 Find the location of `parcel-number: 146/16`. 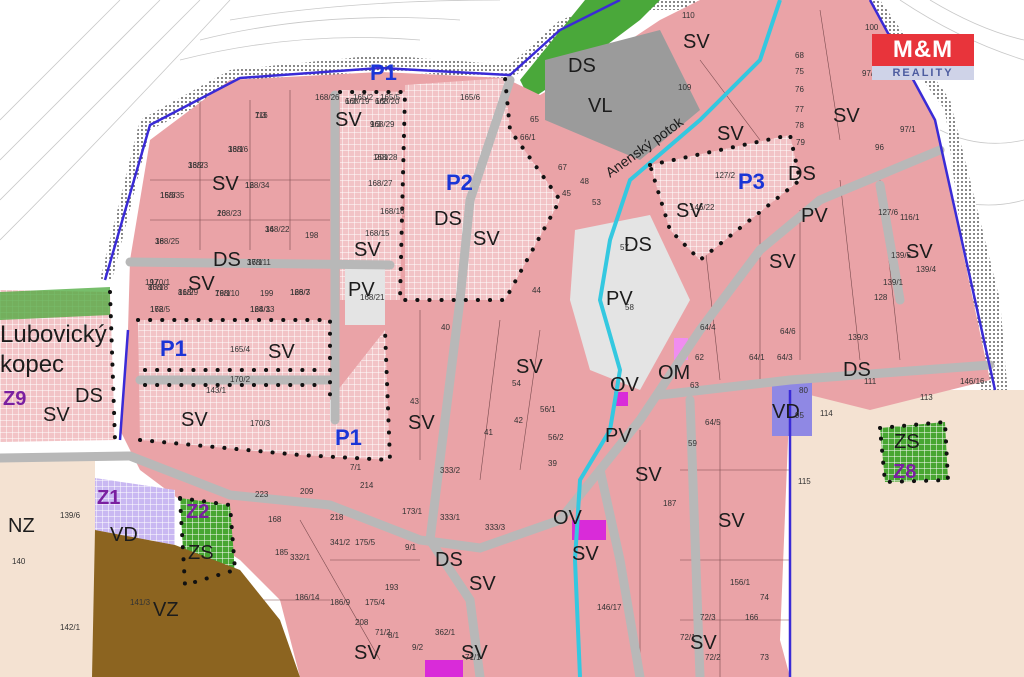

parcel-number: 146/16 is located at coordinates (972, 381).